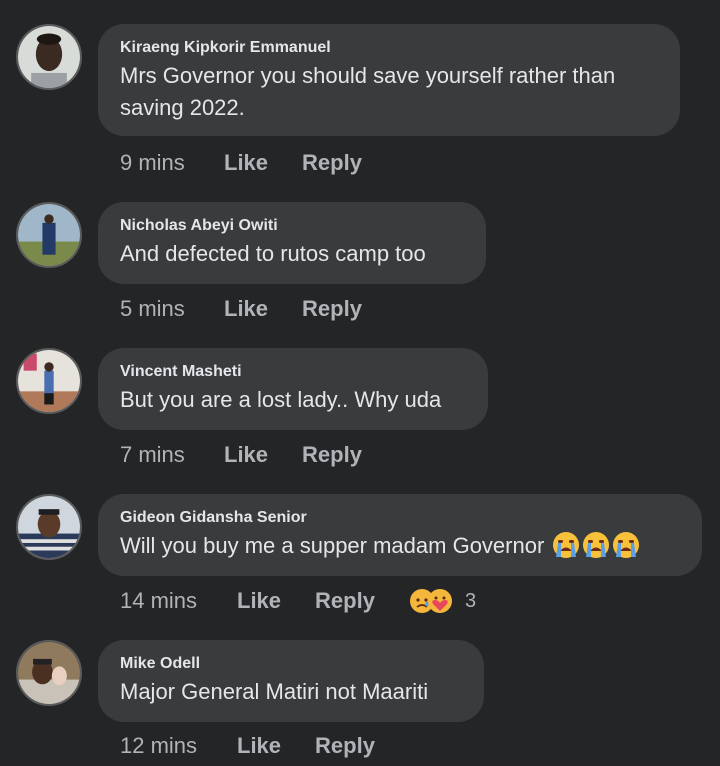 The height and width of the screenshot is (766, 720). Describe the element at coordinates (273, 253) in the screenshot. I see `comment-text: And defected to rutos camp too` at that location.